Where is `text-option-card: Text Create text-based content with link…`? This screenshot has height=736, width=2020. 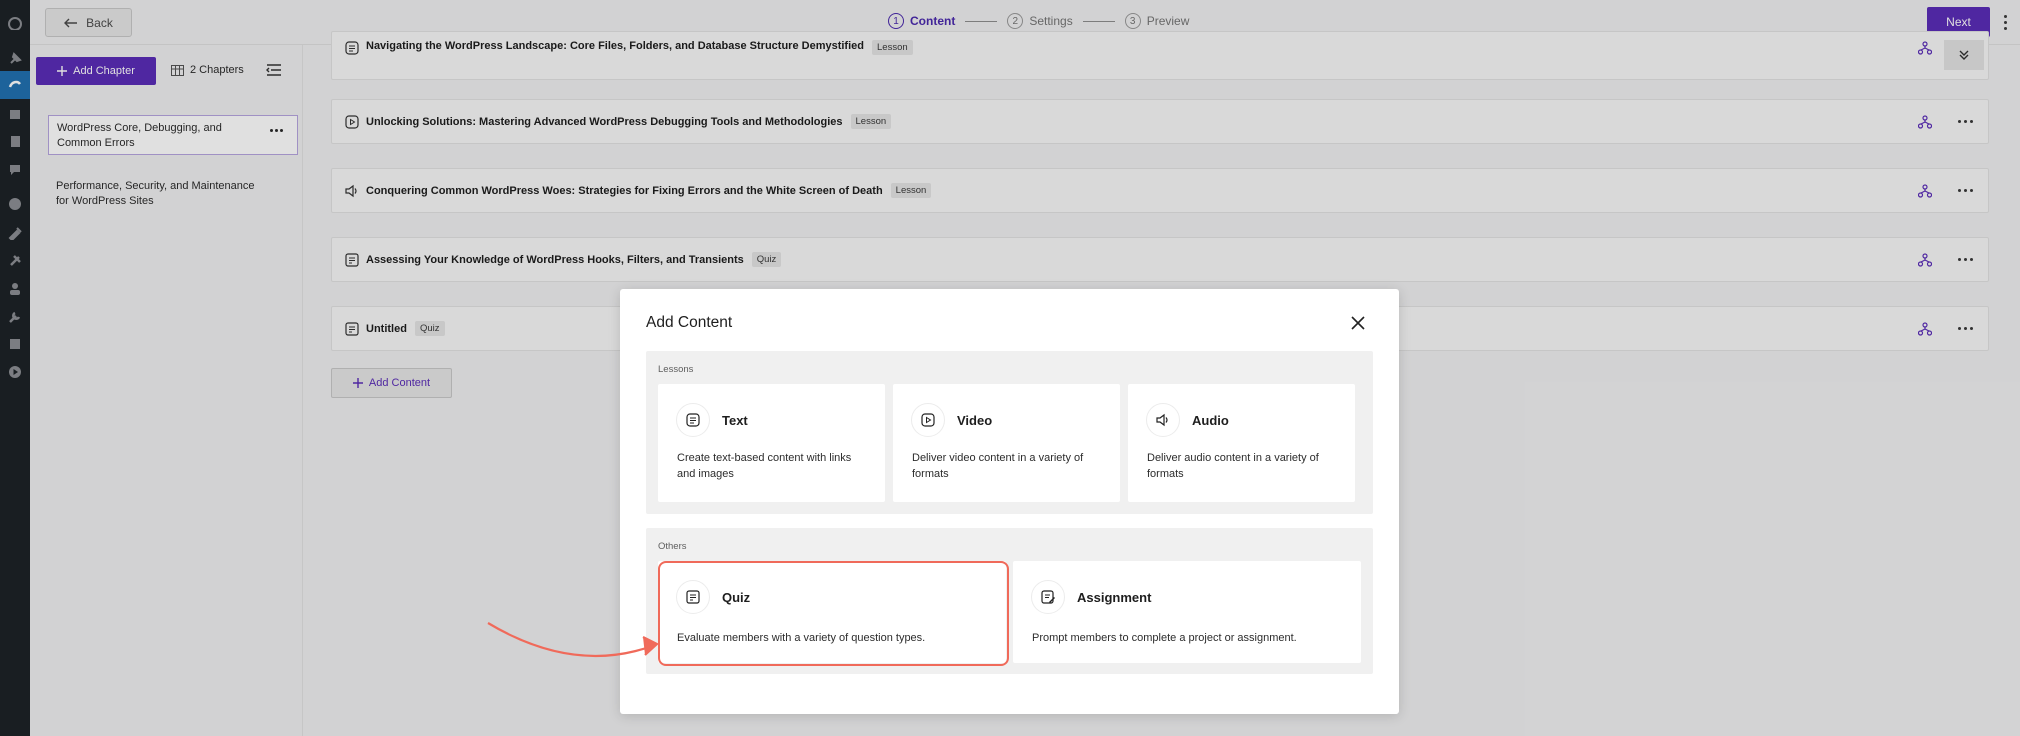
text-option-card: Text Create text-based content with link… is located at coordinates (771, 443).